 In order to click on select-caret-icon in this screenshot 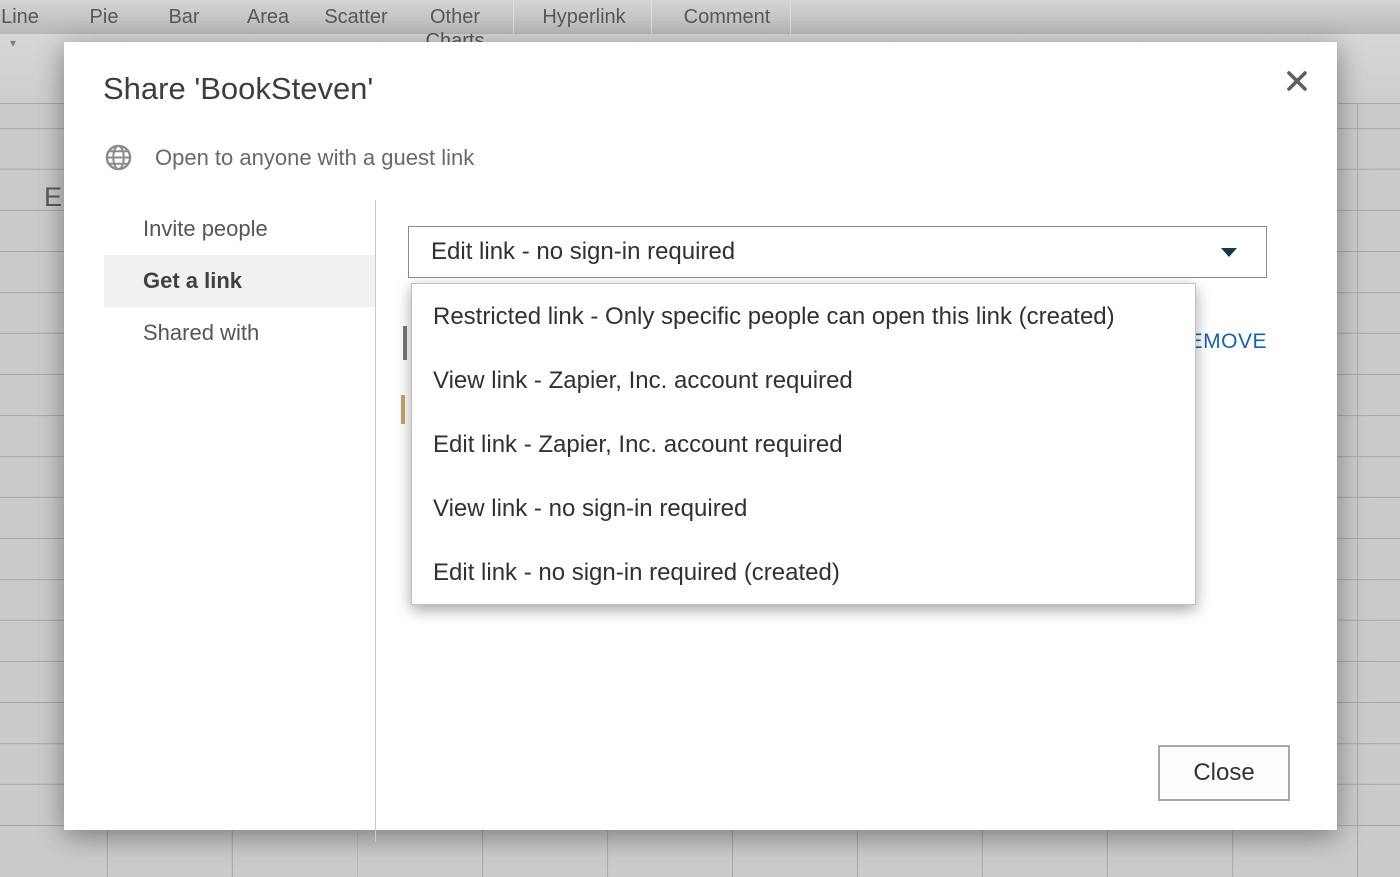, I will do `click(1229, 252)`.